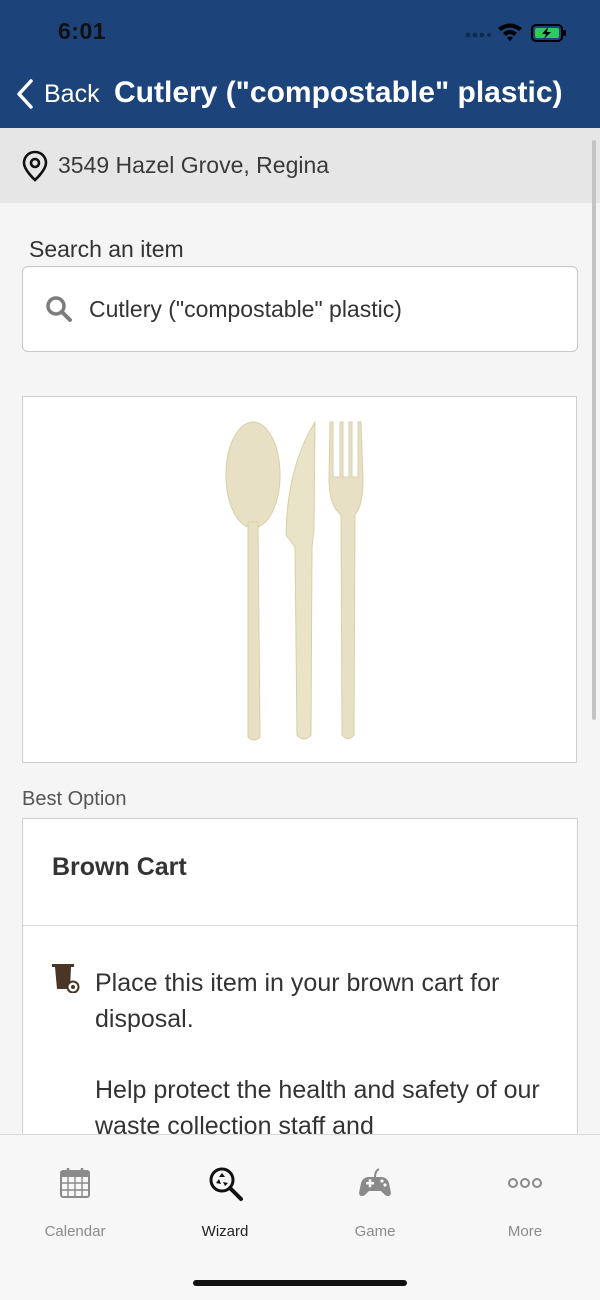 The height and width of the screenshot is (1300, 600). Describe the element at coordinates (75, 1231) in the screenshot. I see `tab-label: Calendar` at that location.